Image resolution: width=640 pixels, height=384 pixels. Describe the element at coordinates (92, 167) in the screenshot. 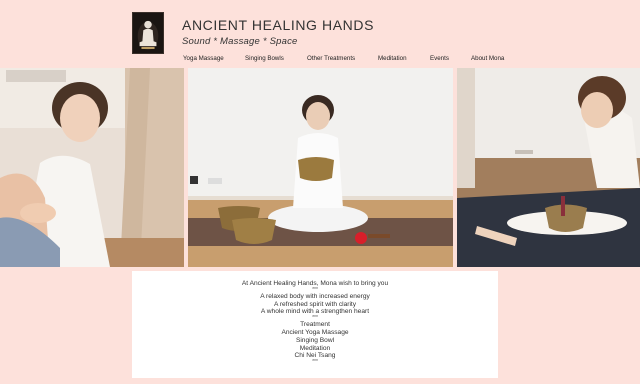

I see `photo-yoga-massage` at that location.